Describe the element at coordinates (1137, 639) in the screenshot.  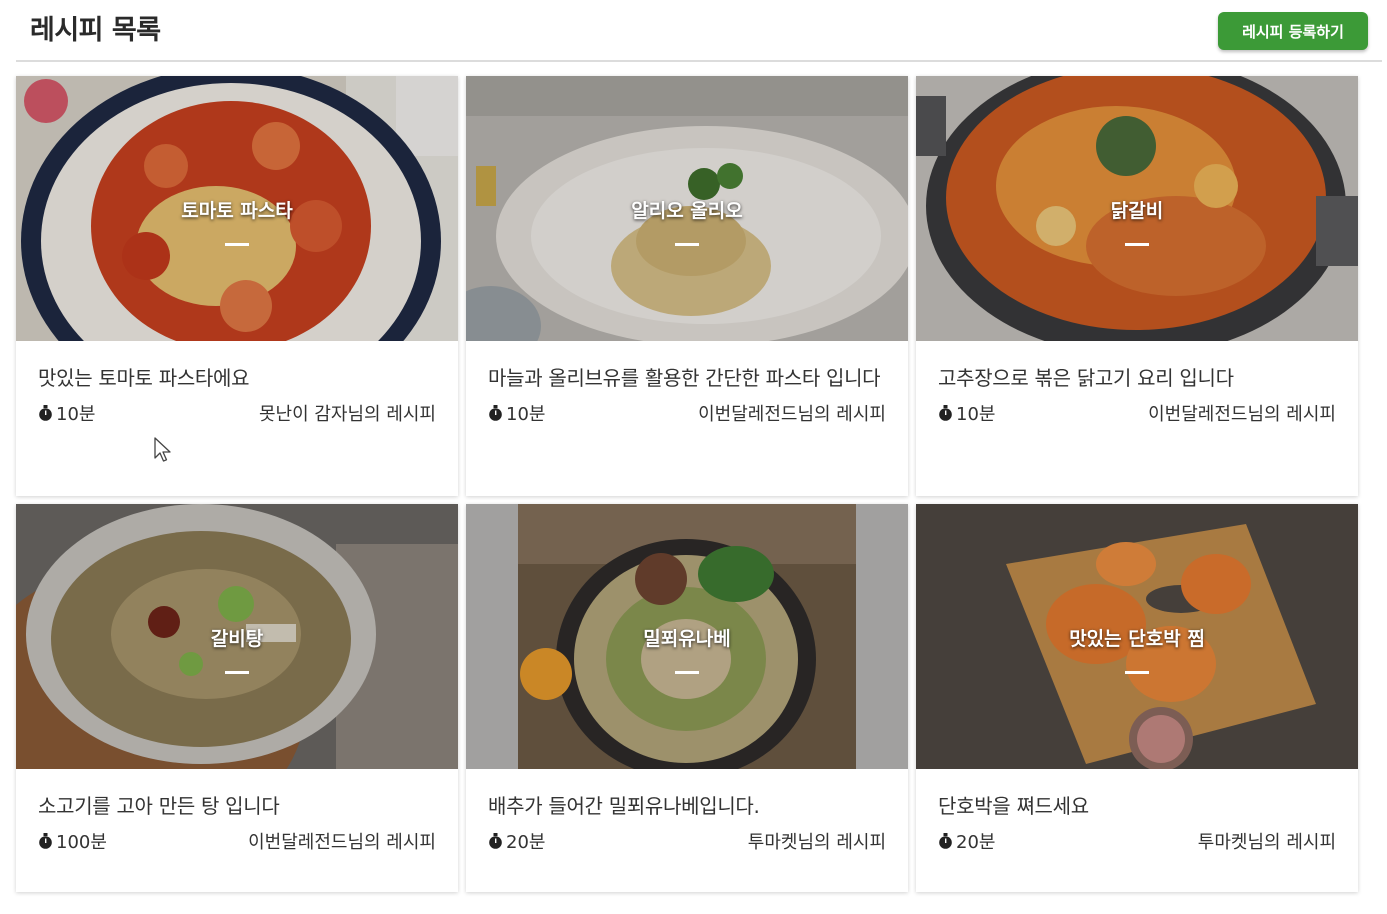
I see `recipe-image-title: 맛있는 단호박 찜` at that location.